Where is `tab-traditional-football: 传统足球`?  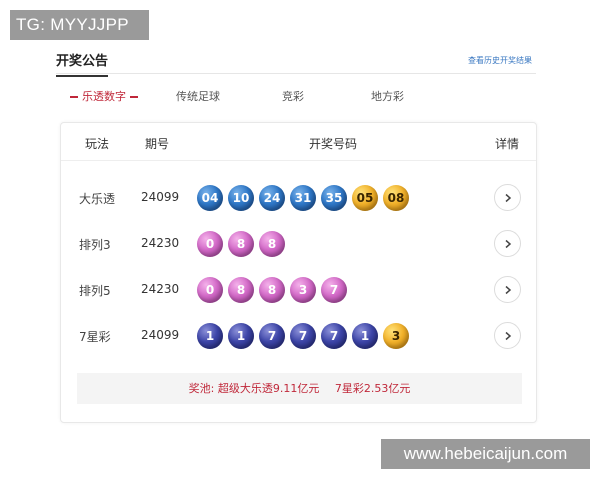
tab-traditional-football: 传统足球 is located at coordinates (198, 96).